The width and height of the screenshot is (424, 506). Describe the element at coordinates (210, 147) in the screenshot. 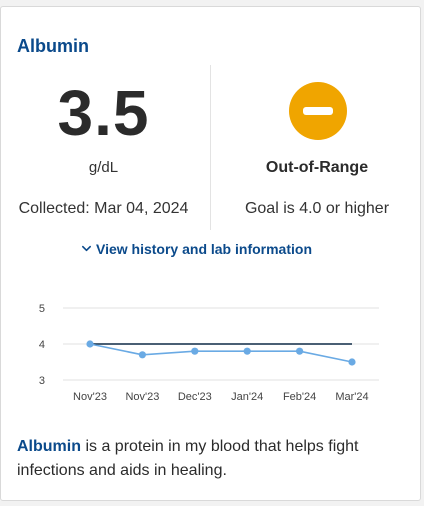

I see `column-divider` at that location.